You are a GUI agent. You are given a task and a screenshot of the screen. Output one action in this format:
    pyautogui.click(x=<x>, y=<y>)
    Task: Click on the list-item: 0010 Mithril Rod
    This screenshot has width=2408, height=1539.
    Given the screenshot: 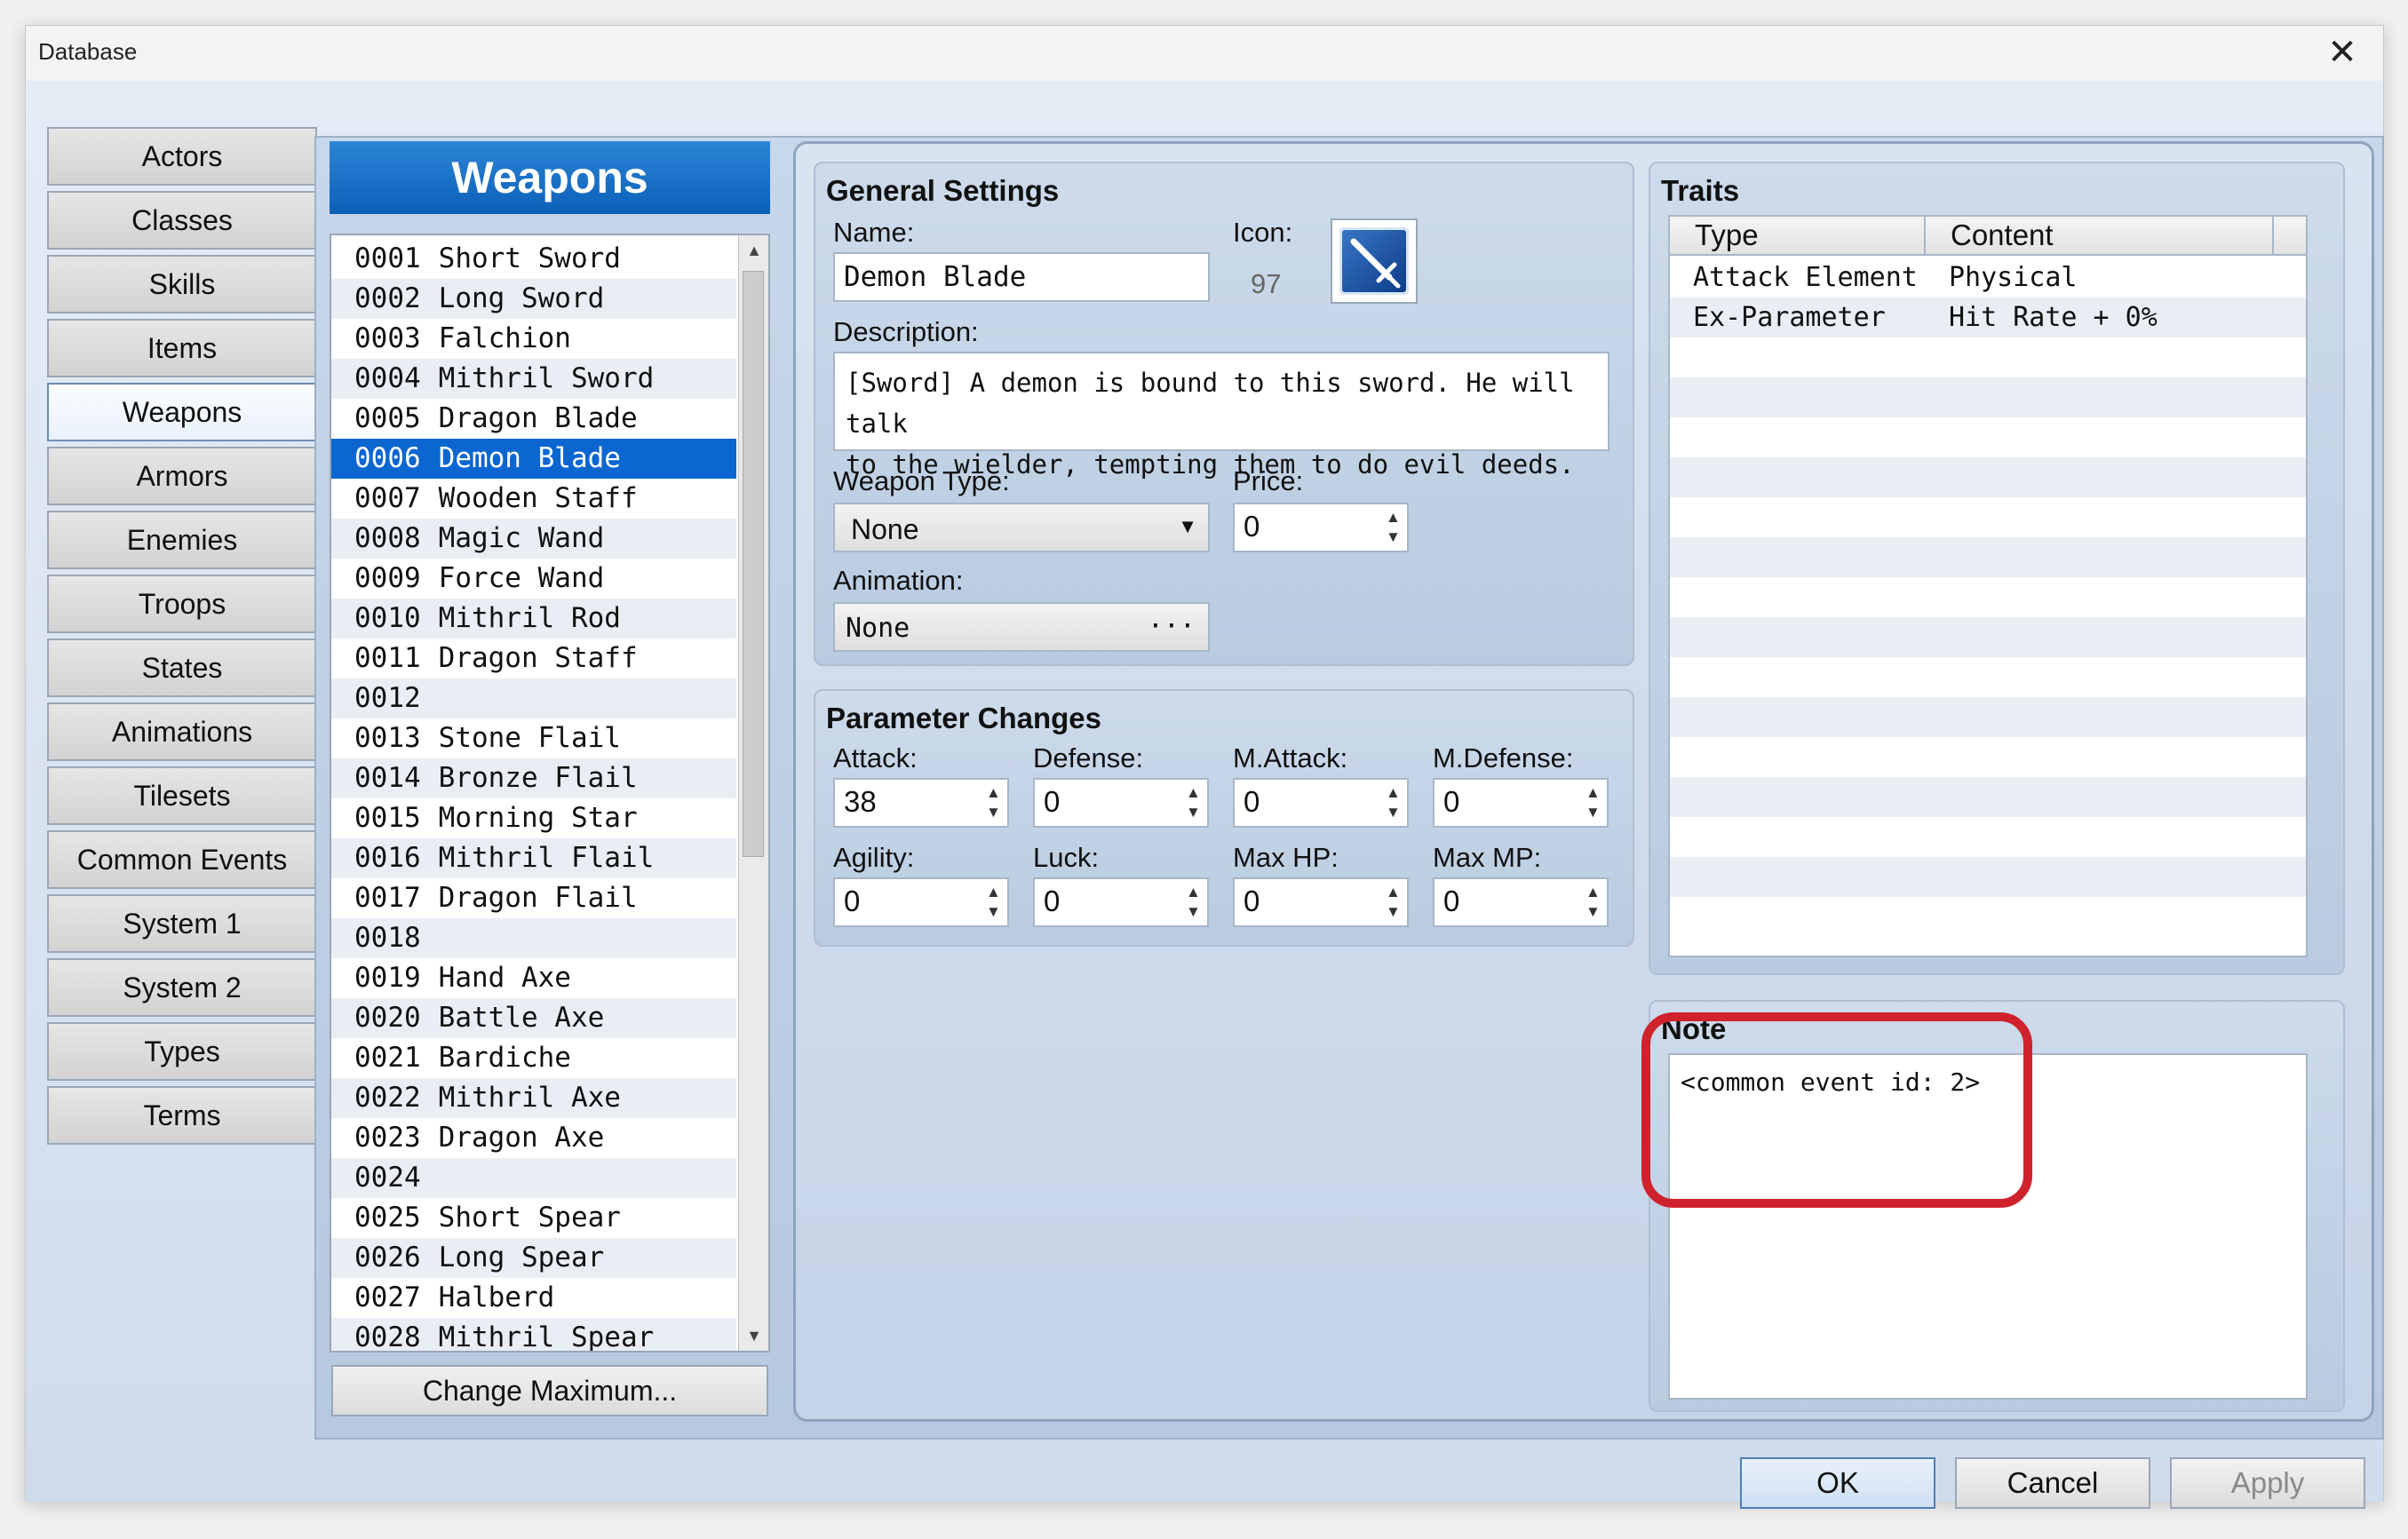 What is the action you would take?
    pyautogui.click(x=533, y=619)
    